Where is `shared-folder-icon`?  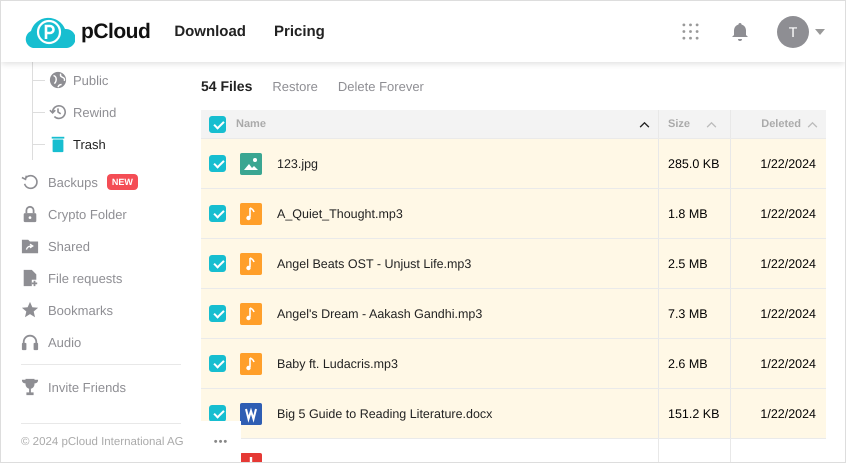 shared-folder-icon is located at coordinates (30, 246).